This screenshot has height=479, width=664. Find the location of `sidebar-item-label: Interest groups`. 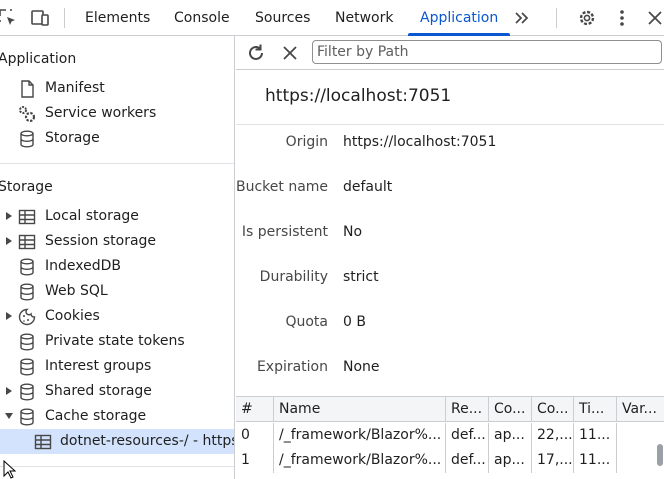

sidebar-item-label: Interest groups is located at coordinates (98, 366).